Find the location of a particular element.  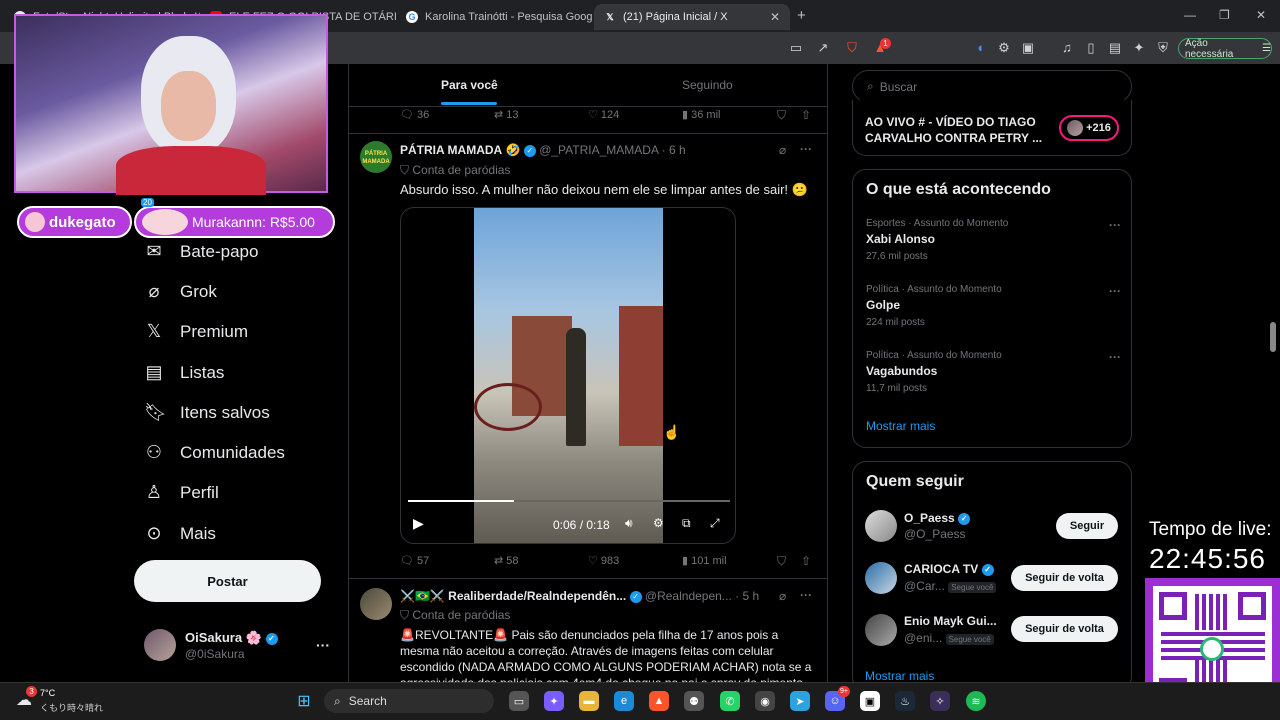

close-tab-icon: ✕ is located at coordinates (775, 17).